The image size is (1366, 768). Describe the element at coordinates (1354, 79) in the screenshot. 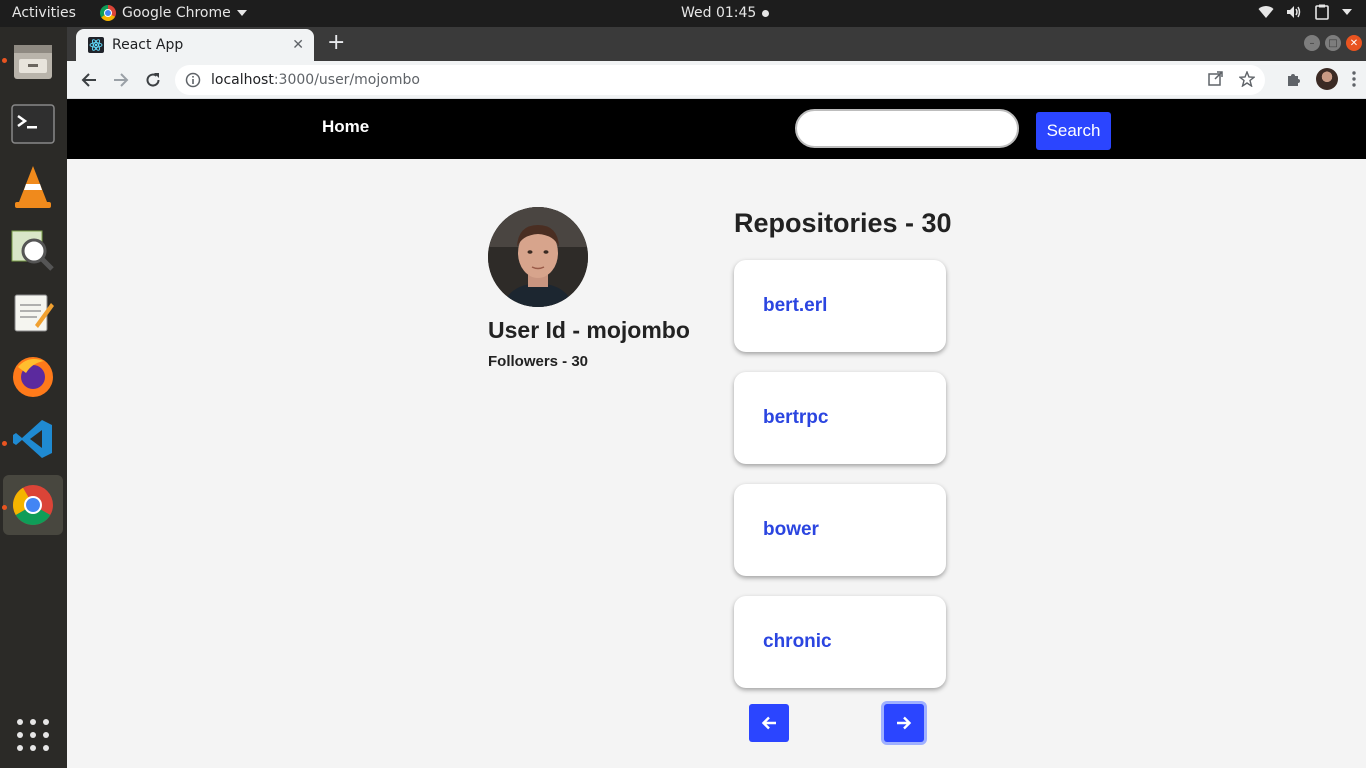

I see `more-menu-icon` at that location.